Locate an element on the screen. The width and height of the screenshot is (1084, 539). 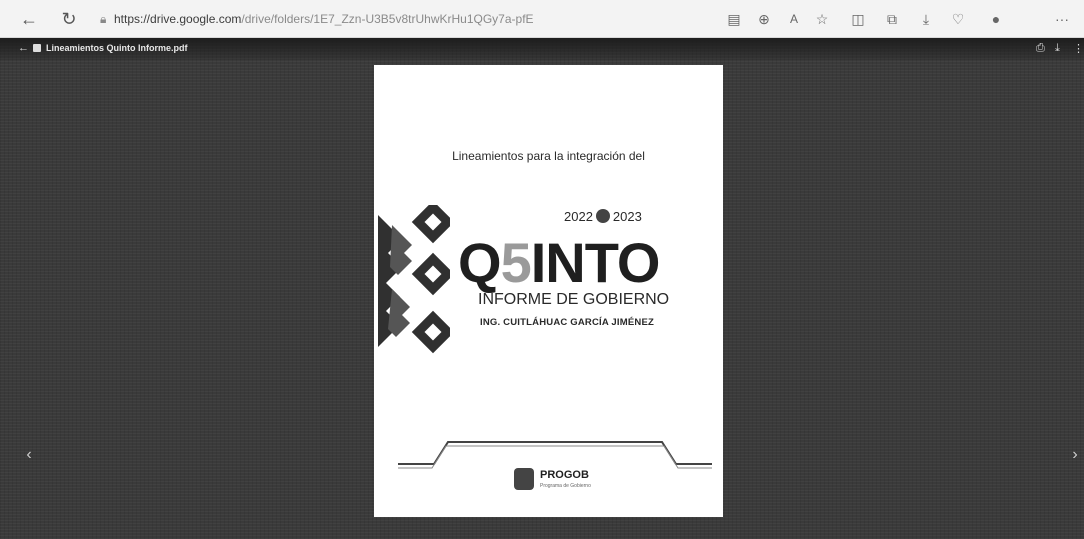
reload-icon: ↻ is located at coordinates (69, 19).